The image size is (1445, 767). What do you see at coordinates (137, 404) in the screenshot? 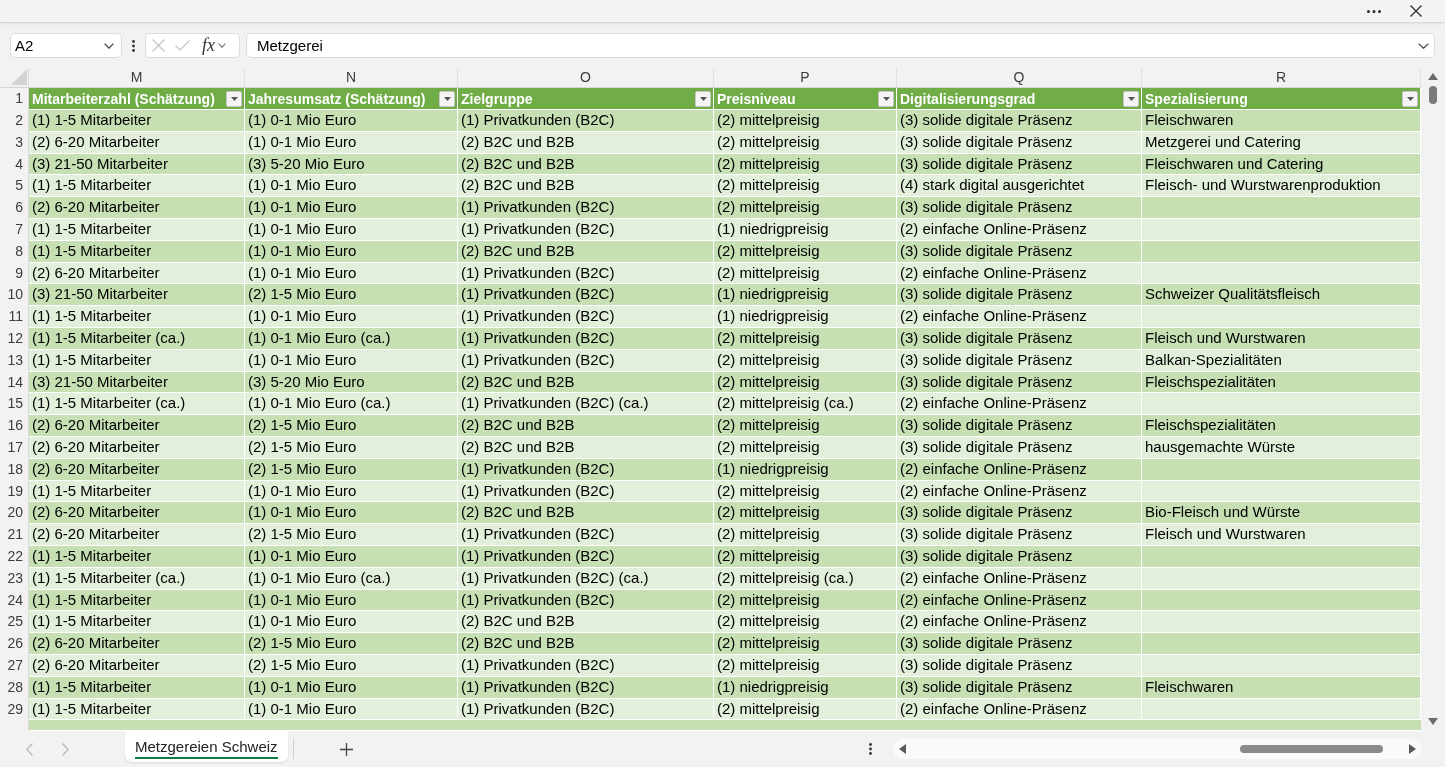
I see `table-cell: (1) 1-5 Mitarbeiter (ca.)` at bounding box center [137, 404].